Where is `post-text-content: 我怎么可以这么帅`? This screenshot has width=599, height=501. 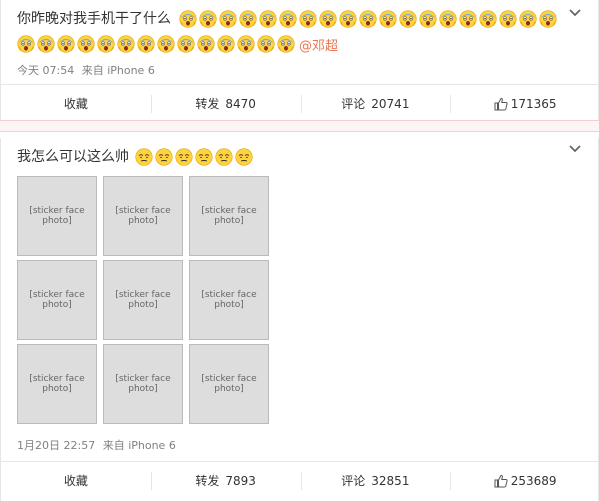 post-text-content: 我怎么可以这么帅 is located at coordinates (73, 157).